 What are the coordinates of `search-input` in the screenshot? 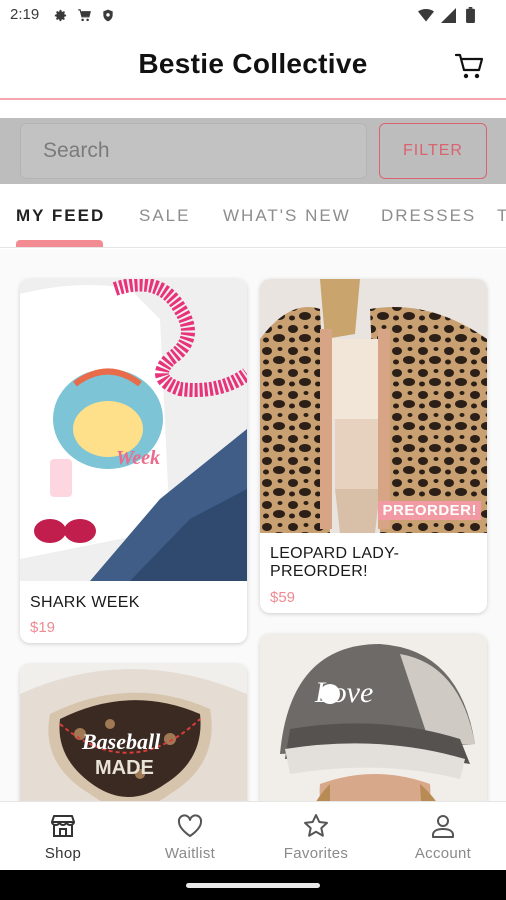 It's located at (193, 151).